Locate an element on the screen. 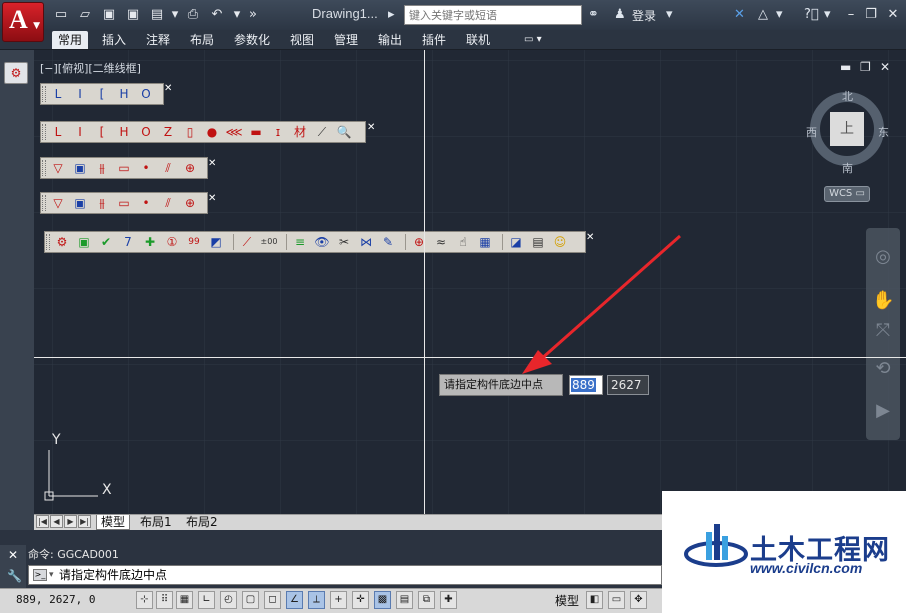 Image resolution: width=906 pixels, height=613 pixels. tool-stack: ⫵ is located at coordinates (102, 203).